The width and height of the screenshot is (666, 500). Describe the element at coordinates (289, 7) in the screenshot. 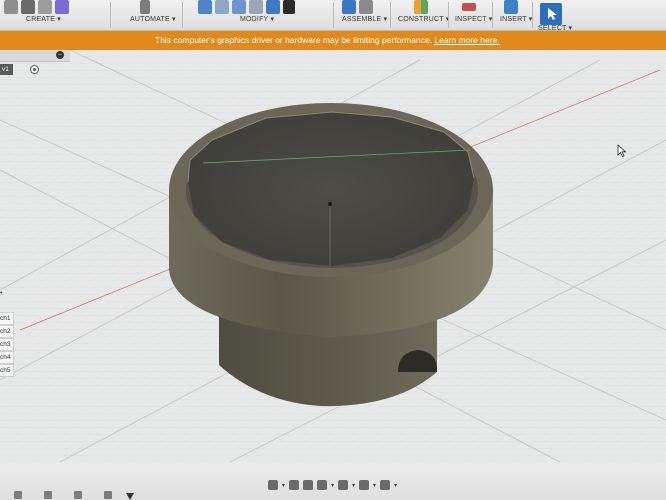

I see `move-icon` at that location.